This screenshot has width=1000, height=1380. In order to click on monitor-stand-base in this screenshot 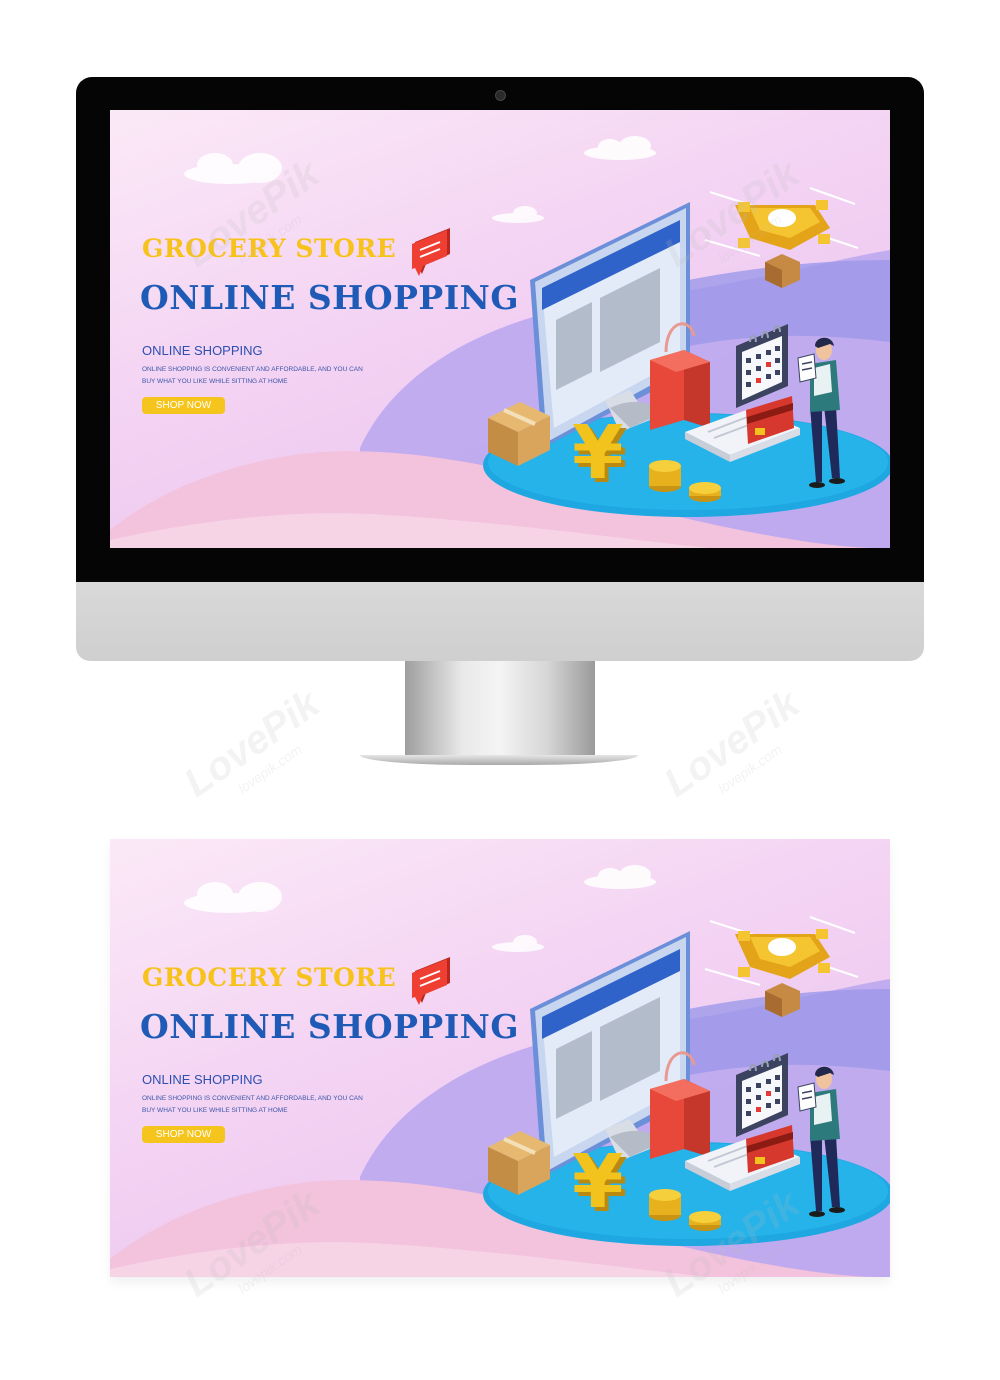, I will do `click(499, 760)`.